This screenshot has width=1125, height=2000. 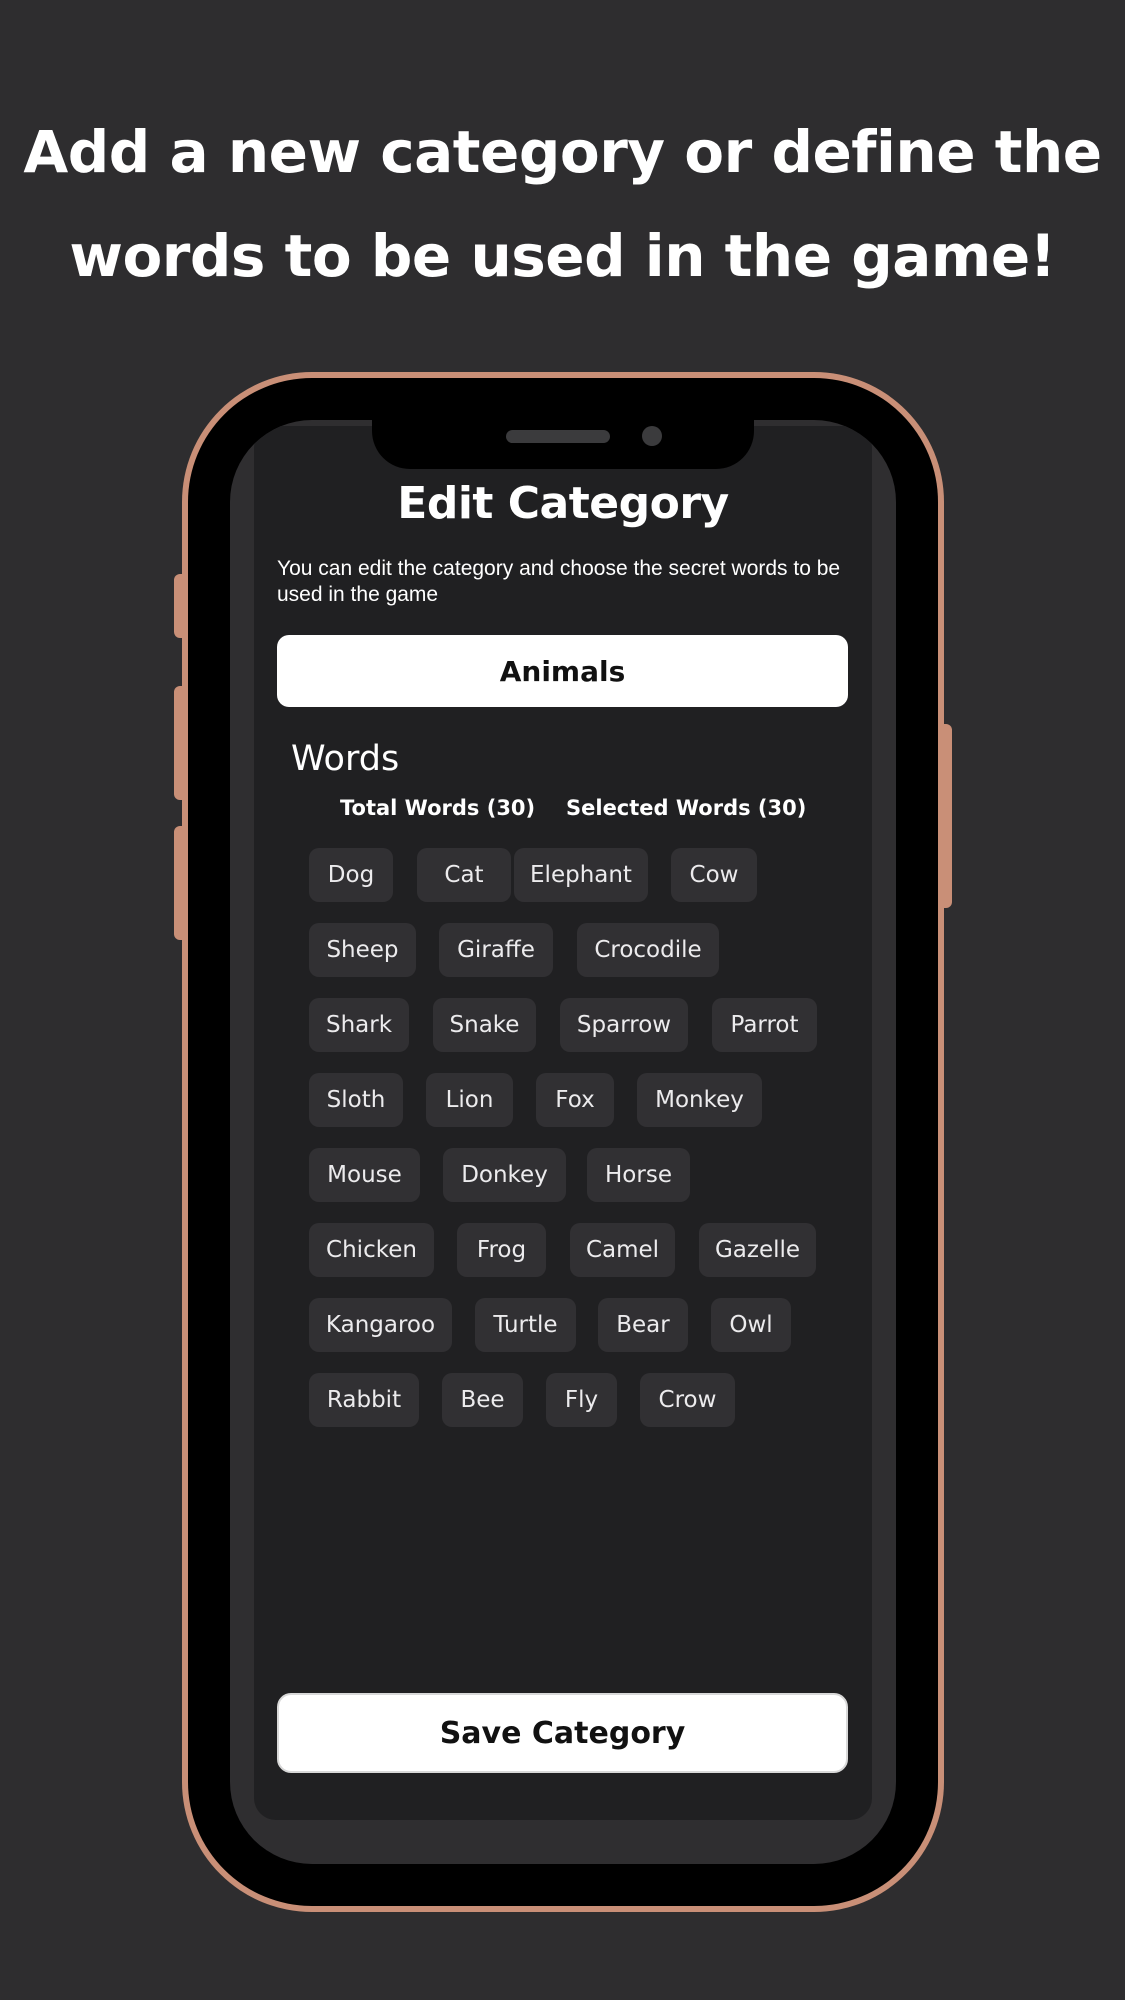 I want to click on category-name-input, so click(x=562, y=671).